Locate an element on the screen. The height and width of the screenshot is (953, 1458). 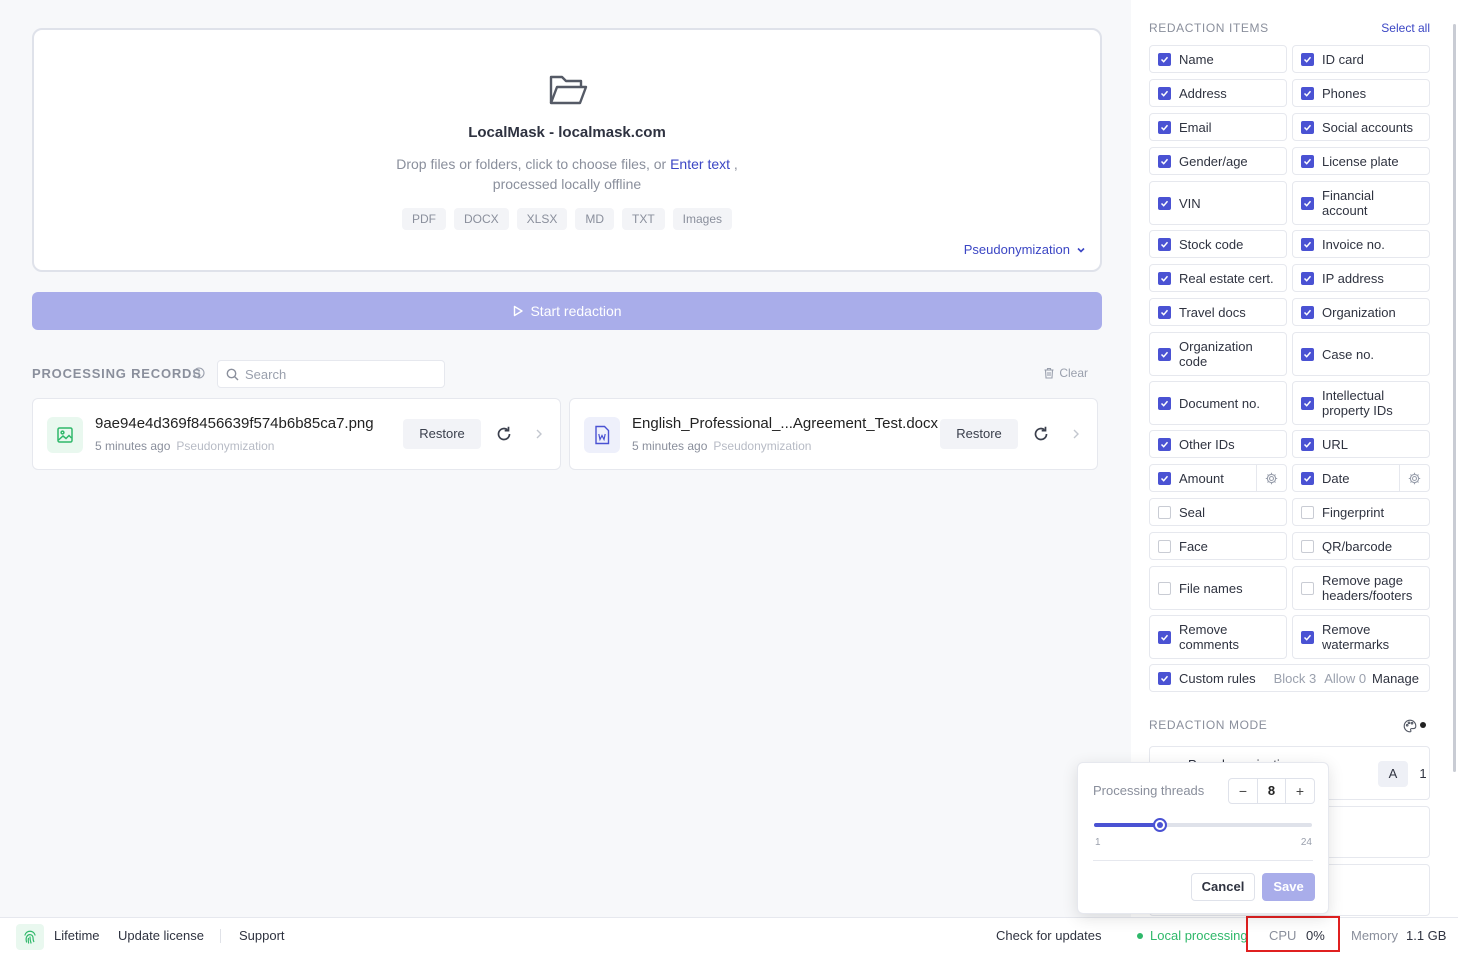
redaction-item: Remove comments is located at coordinates (1218, 637).